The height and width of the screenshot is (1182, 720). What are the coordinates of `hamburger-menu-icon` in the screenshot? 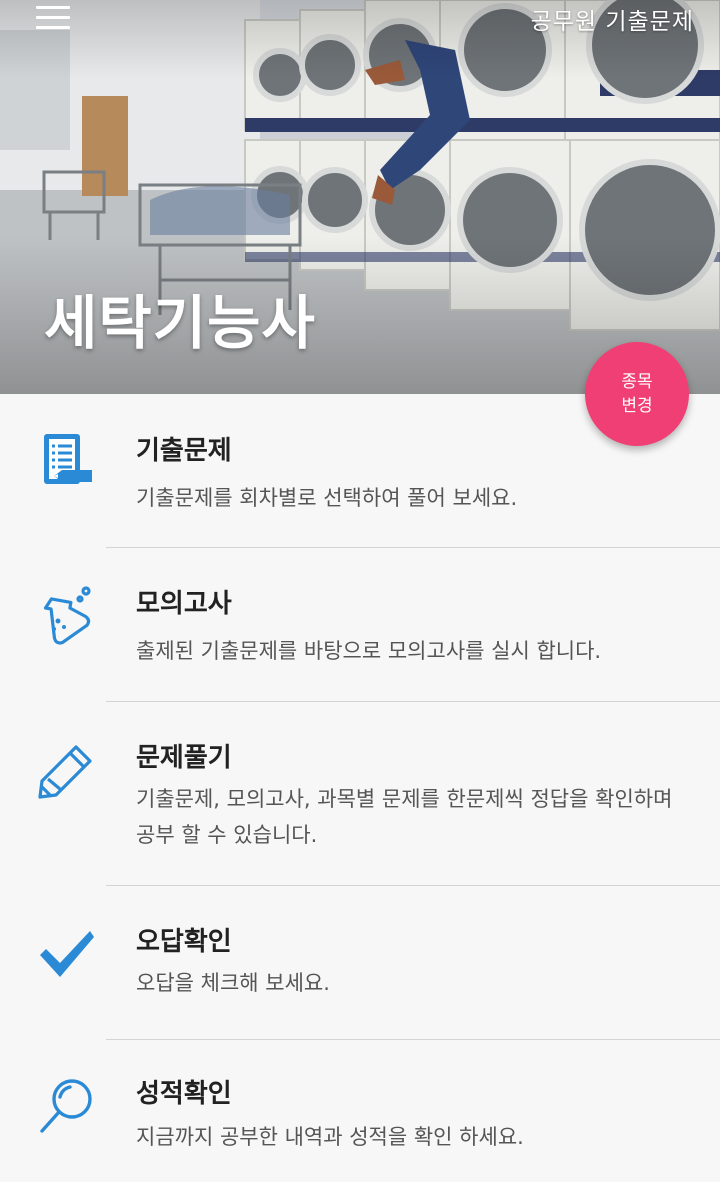 It's located at (53, 19).